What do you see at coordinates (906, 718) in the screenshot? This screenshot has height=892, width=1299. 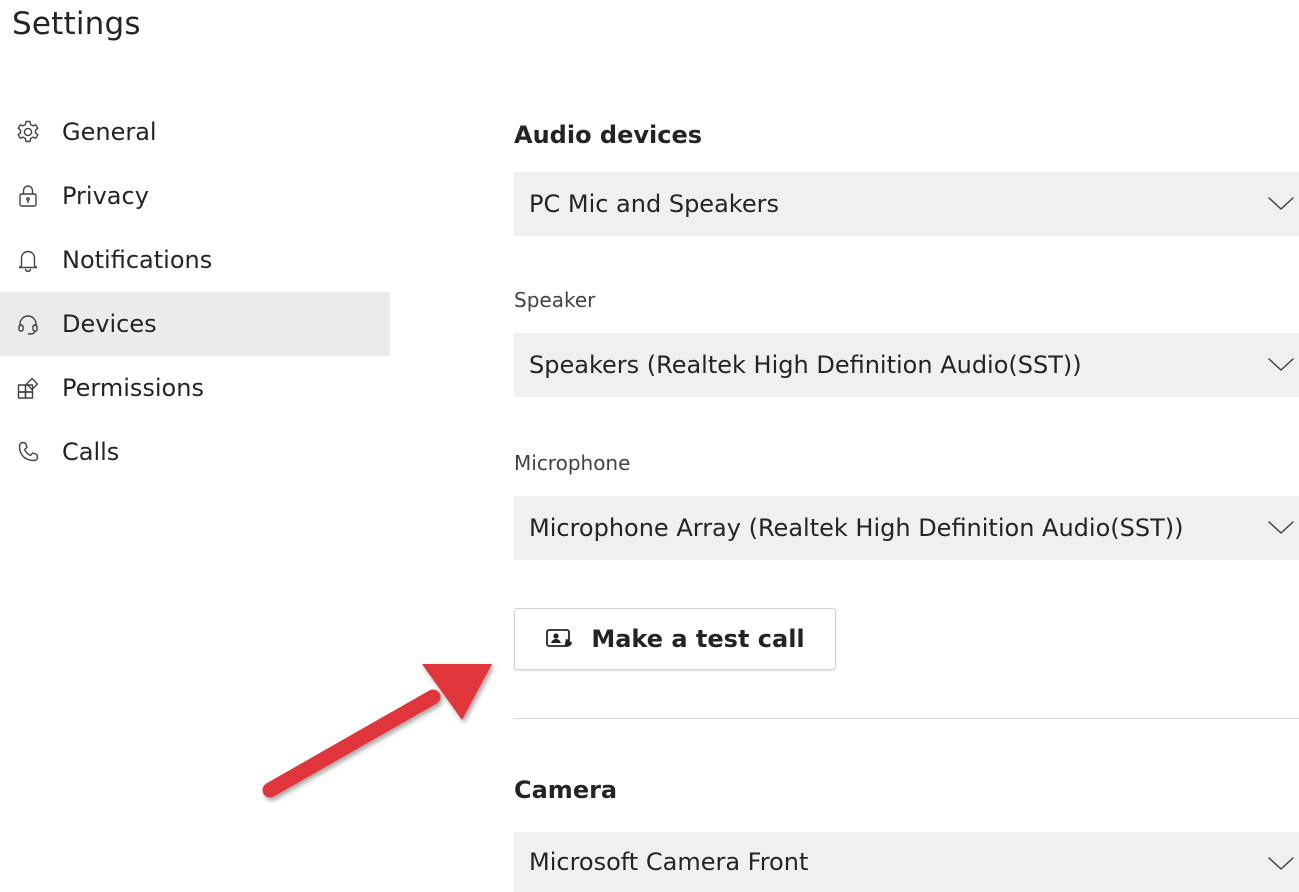 I see `section-divider` at bounding box center [906, 718].